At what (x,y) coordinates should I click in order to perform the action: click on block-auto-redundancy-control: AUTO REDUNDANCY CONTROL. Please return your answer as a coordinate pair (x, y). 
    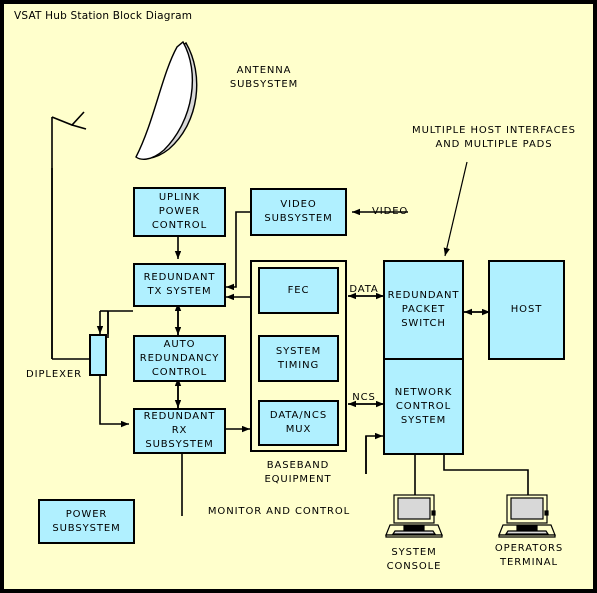
    Looking at the image, I should click on (179, 358).